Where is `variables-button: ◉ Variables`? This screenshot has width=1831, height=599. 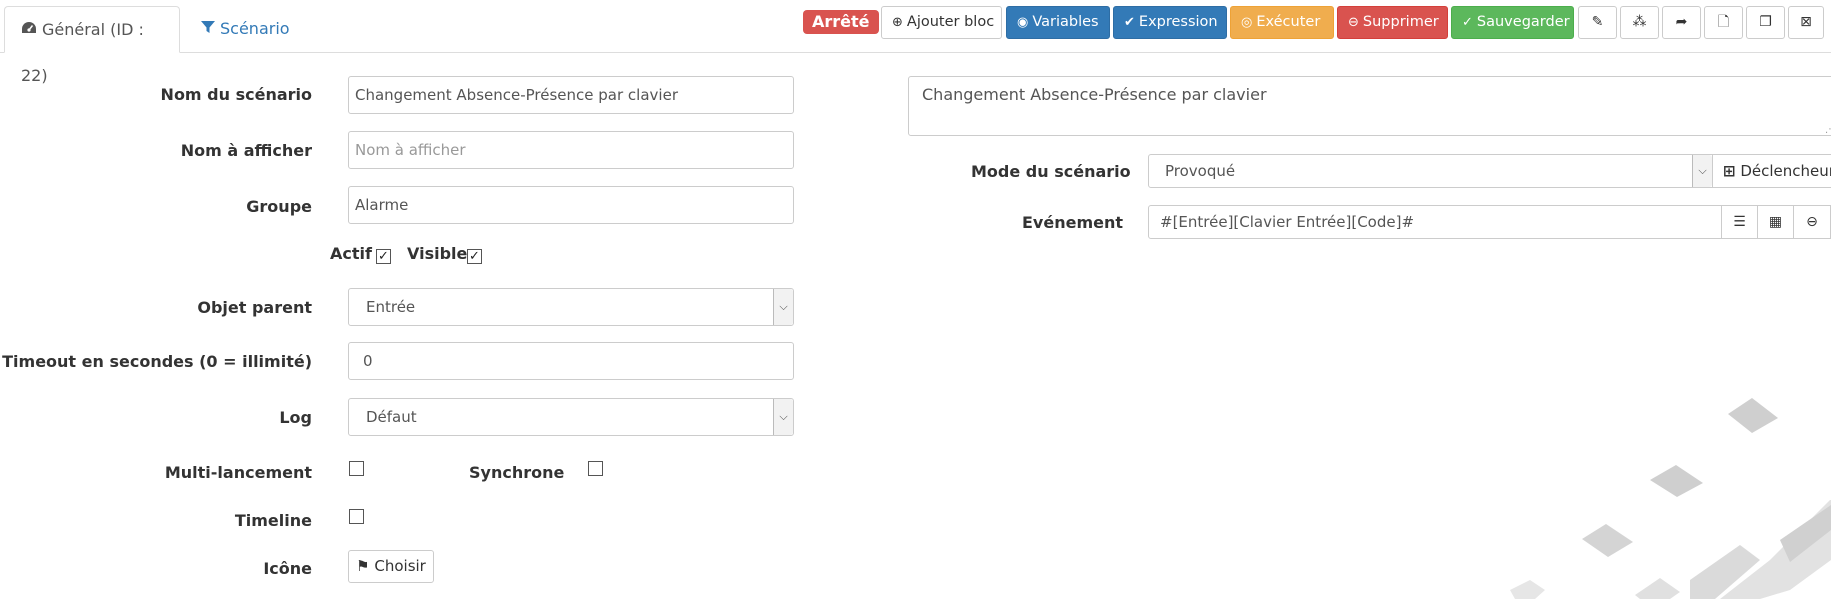 variables-button: ◉ Variables is located at coordinates (1058, 22).